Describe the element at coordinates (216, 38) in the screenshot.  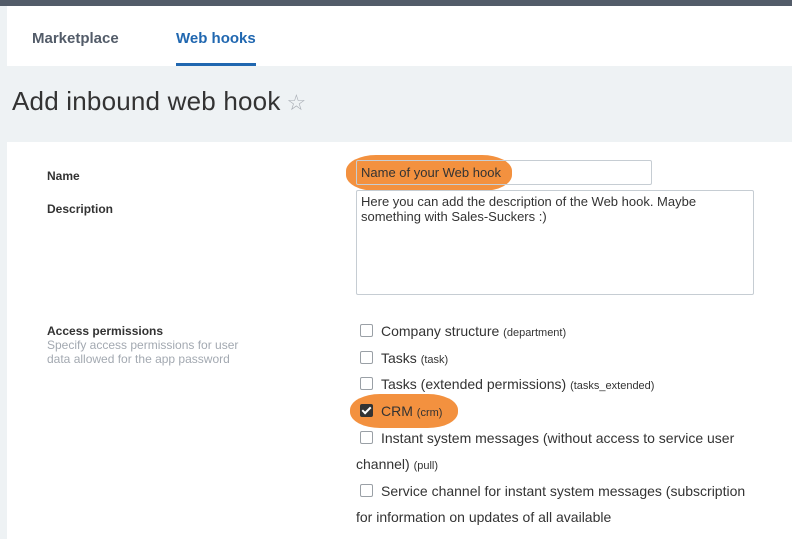
I see `tab-web-hooks: Web hooks` at that location.